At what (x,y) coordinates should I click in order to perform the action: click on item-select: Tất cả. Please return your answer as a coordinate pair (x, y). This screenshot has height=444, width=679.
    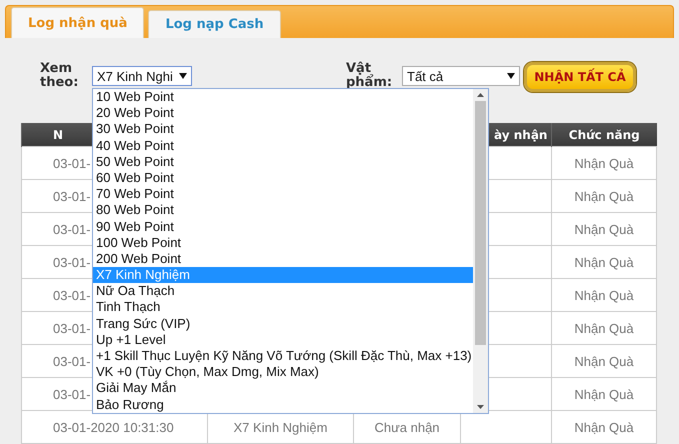
    Looking at the image, I should click on (461, 76).